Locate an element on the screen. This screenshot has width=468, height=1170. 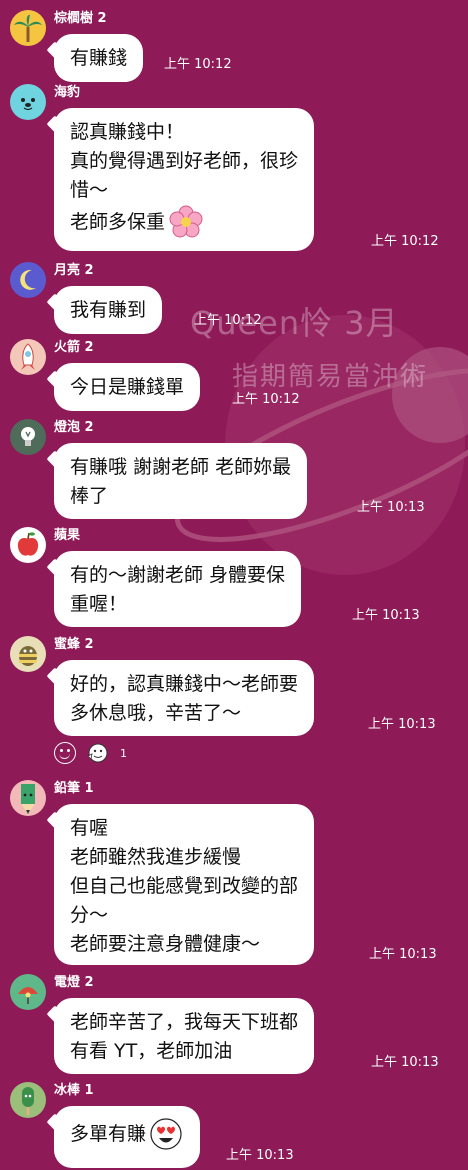
message-line: 認真賺錢中！ is located at coordinates (127, 132).